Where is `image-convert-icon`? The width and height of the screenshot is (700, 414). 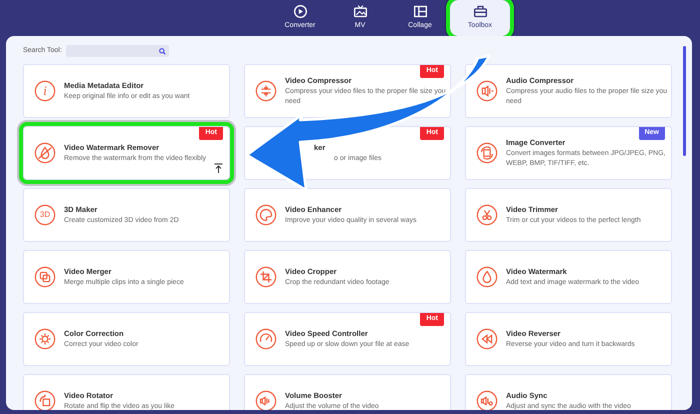 image-convert-icon is located at coordinates (487, 153).